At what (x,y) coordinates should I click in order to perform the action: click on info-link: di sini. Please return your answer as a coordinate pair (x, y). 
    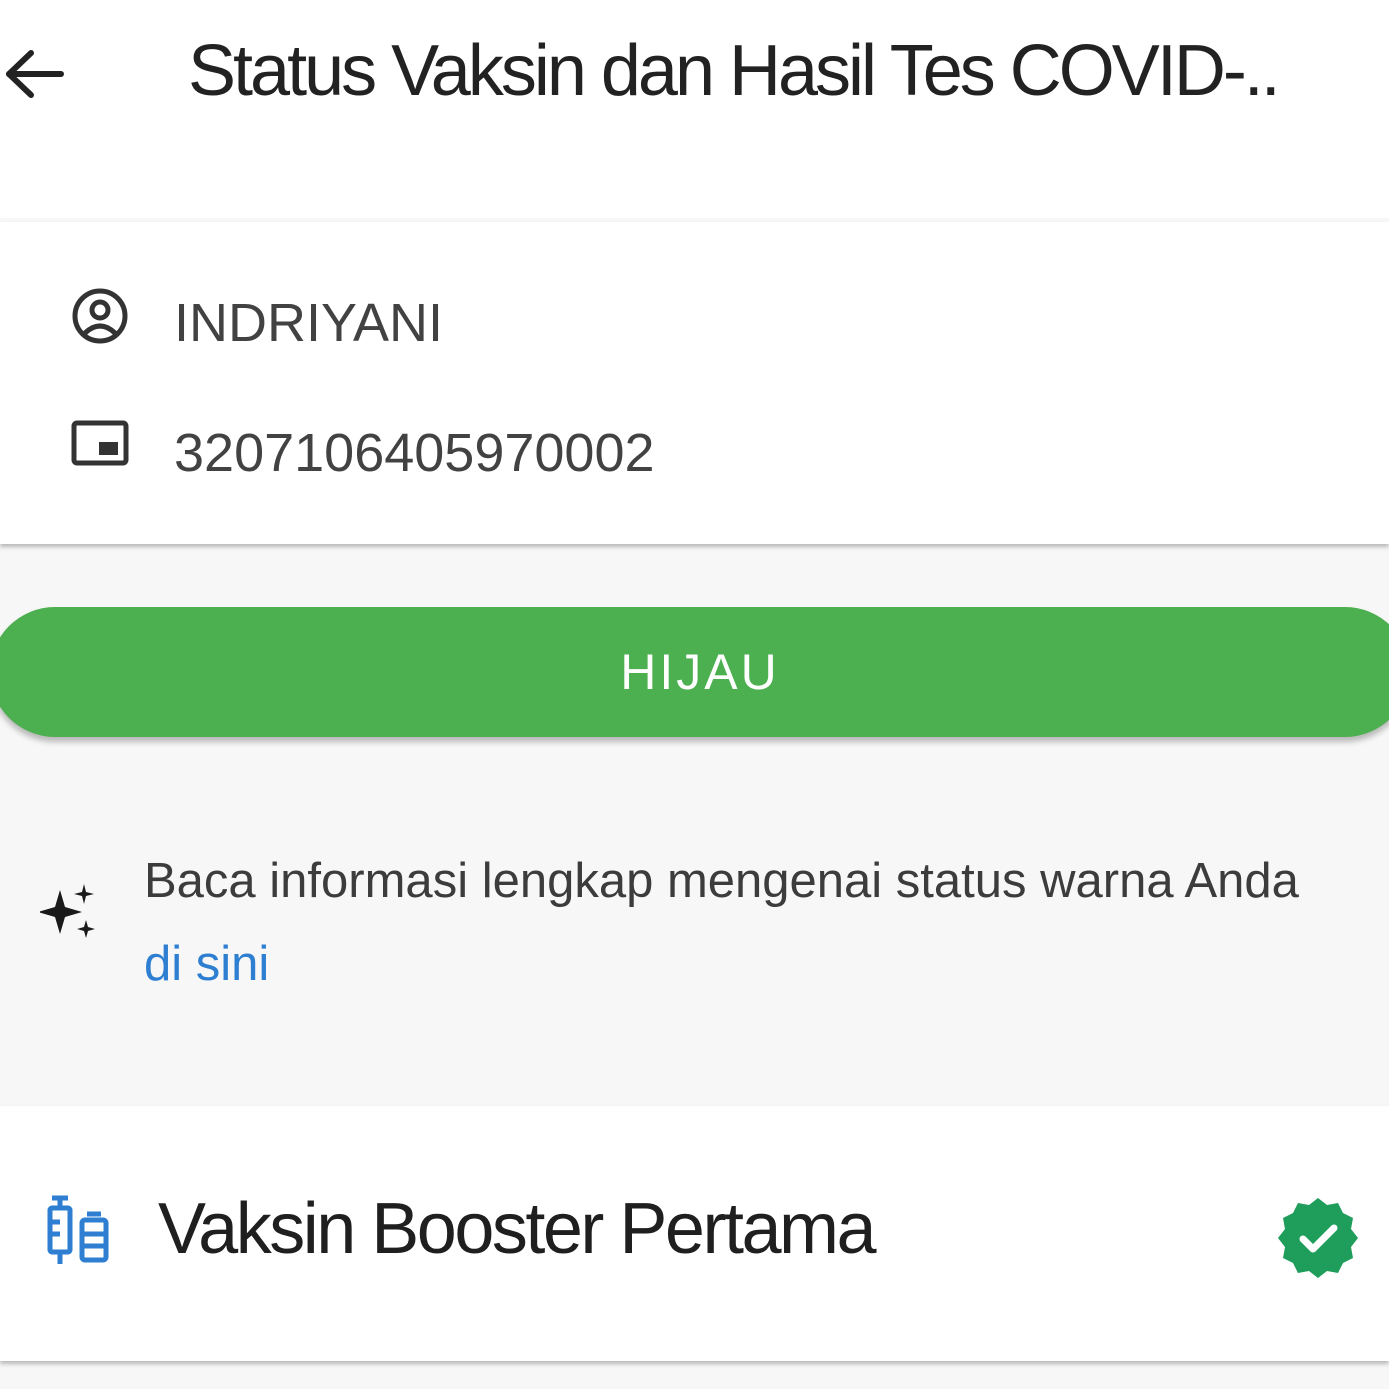
    Looking at the image, I should click on (206, 964).